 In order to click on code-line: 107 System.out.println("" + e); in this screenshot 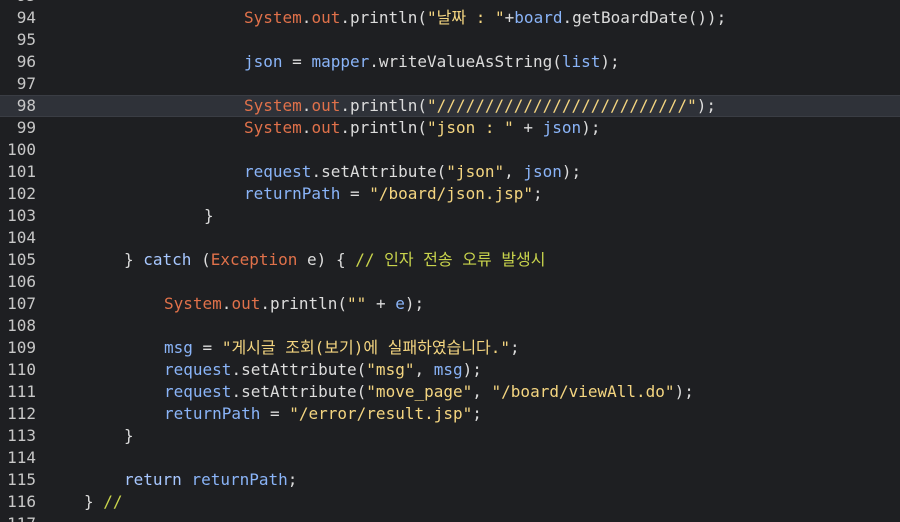, I will do `click(450, 304)`.